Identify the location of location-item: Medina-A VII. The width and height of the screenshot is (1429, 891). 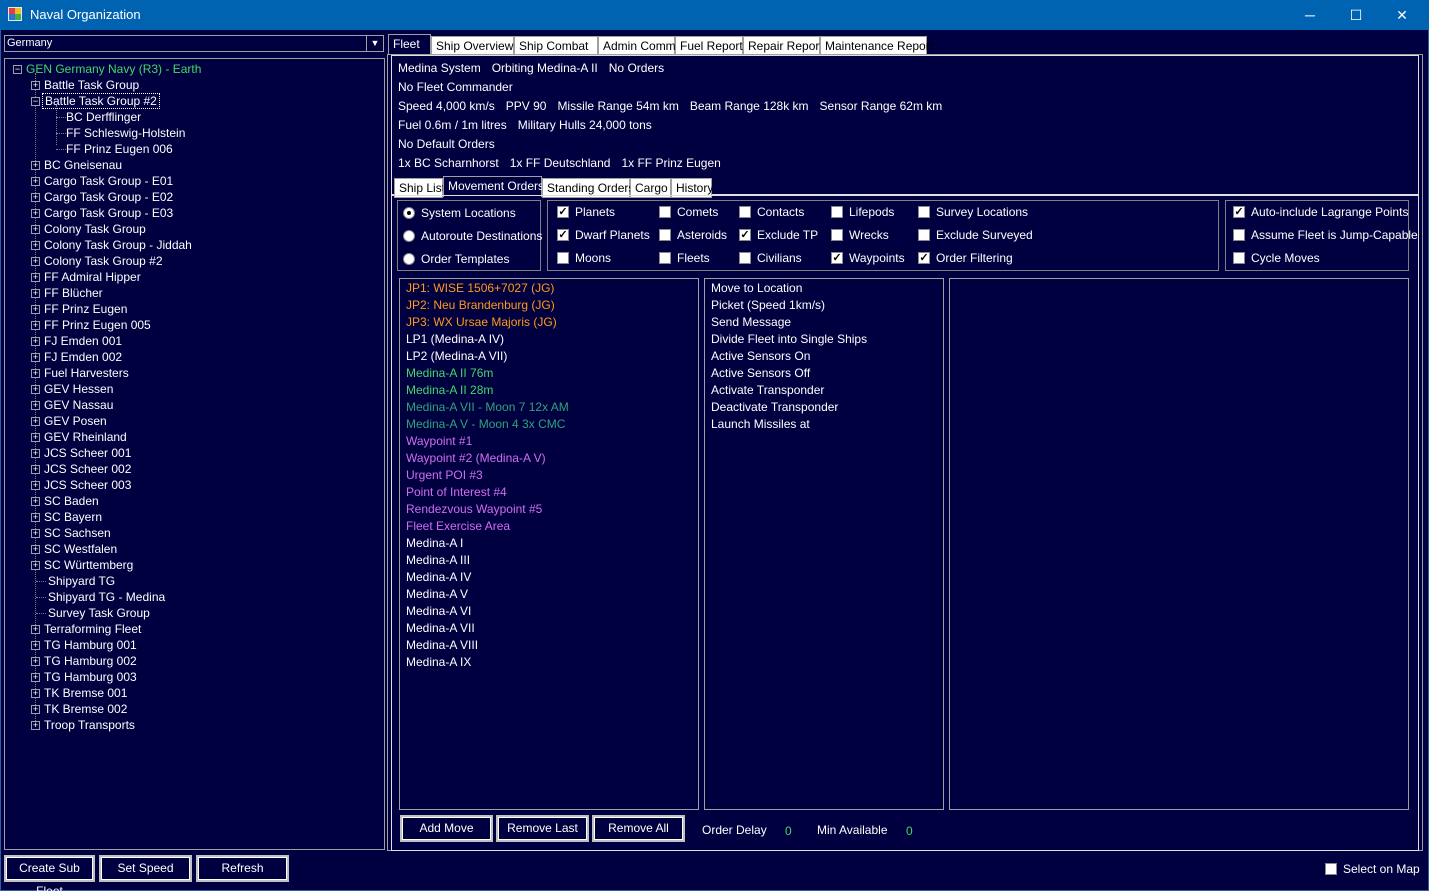
(440, 628).